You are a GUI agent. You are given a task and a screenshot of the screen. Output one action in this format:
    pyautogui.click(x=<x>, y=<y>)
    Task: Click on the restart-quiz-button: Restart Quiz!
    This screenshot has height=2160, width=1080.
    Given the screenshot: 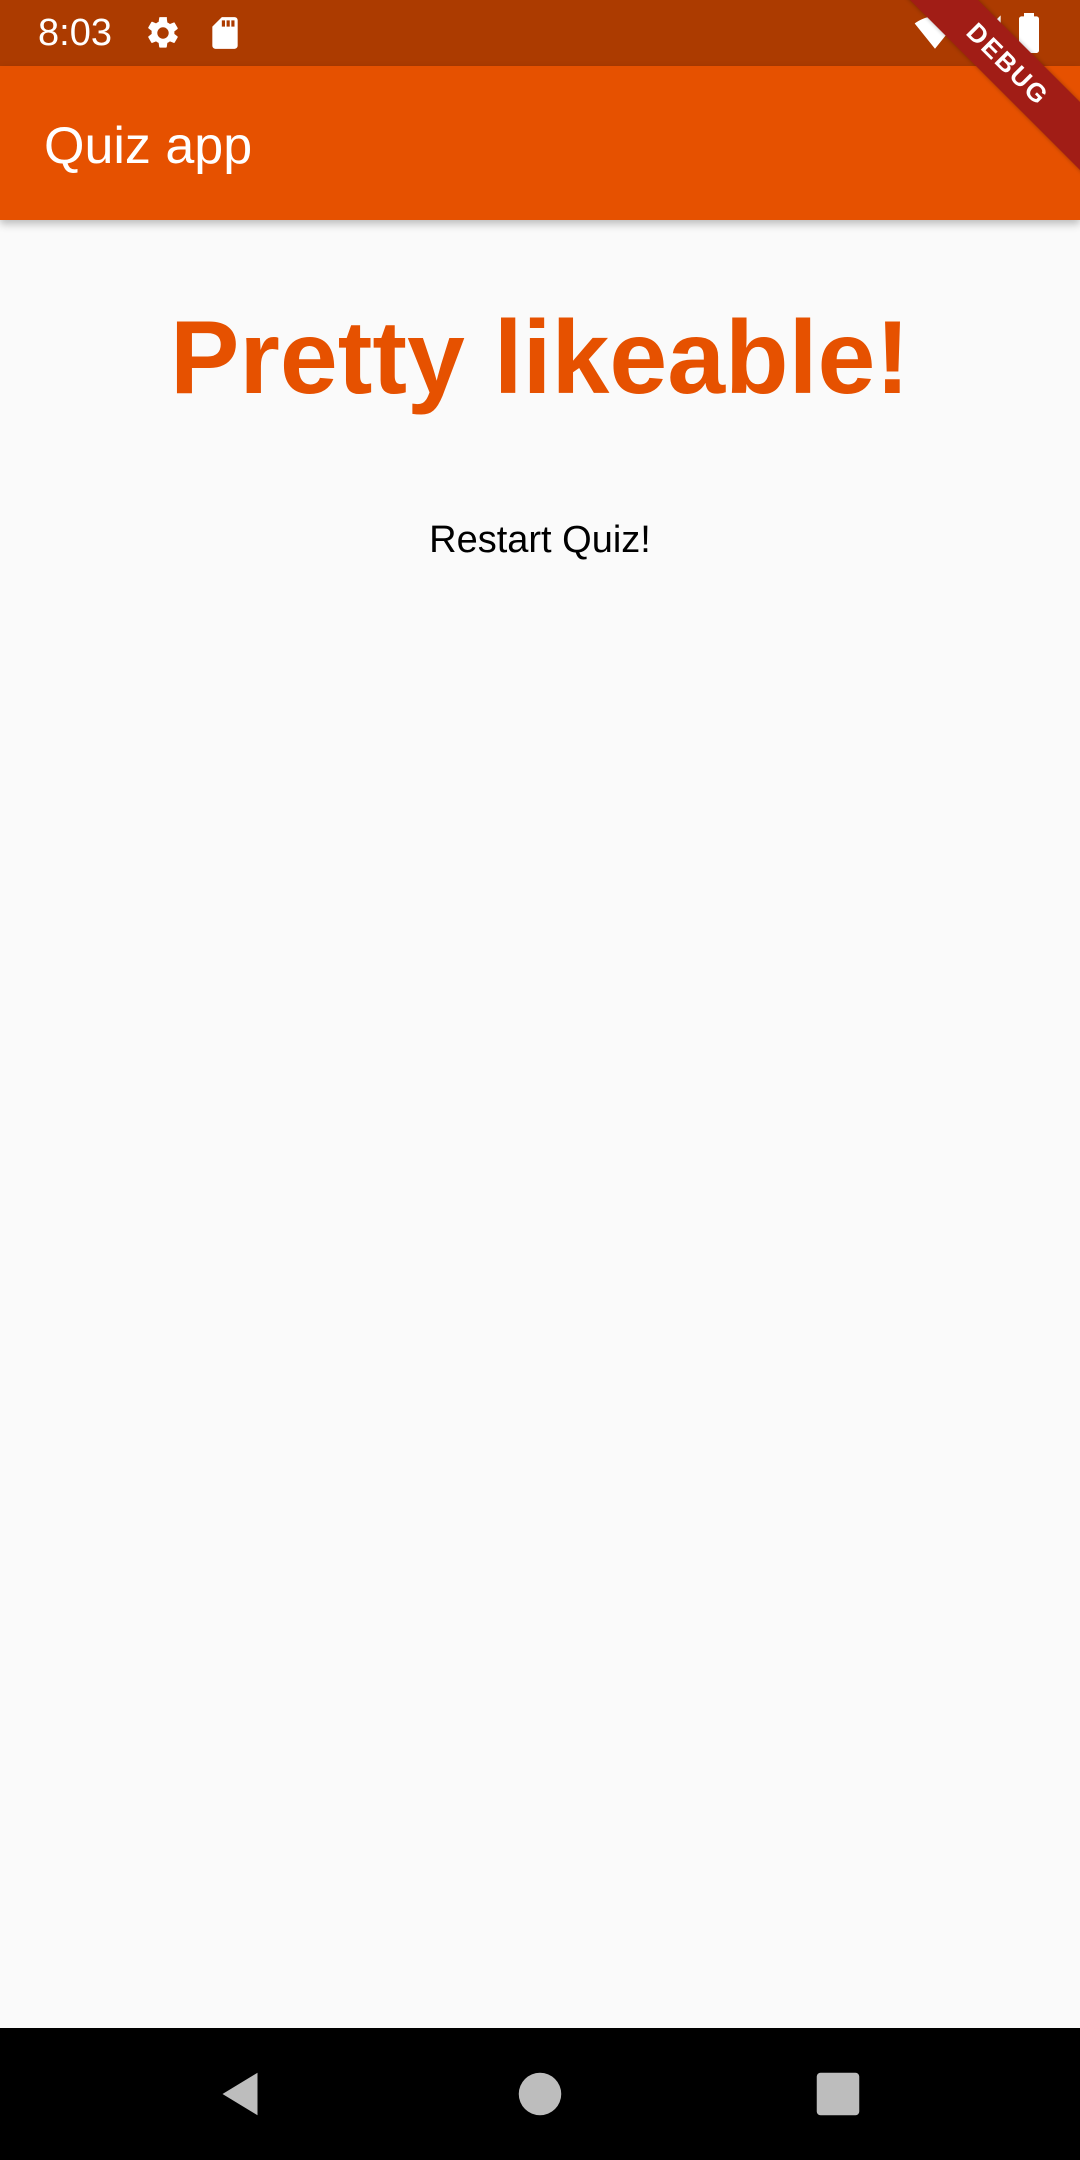 What is the action you would take?
    pyautogui.click(x=540, y=540)
    